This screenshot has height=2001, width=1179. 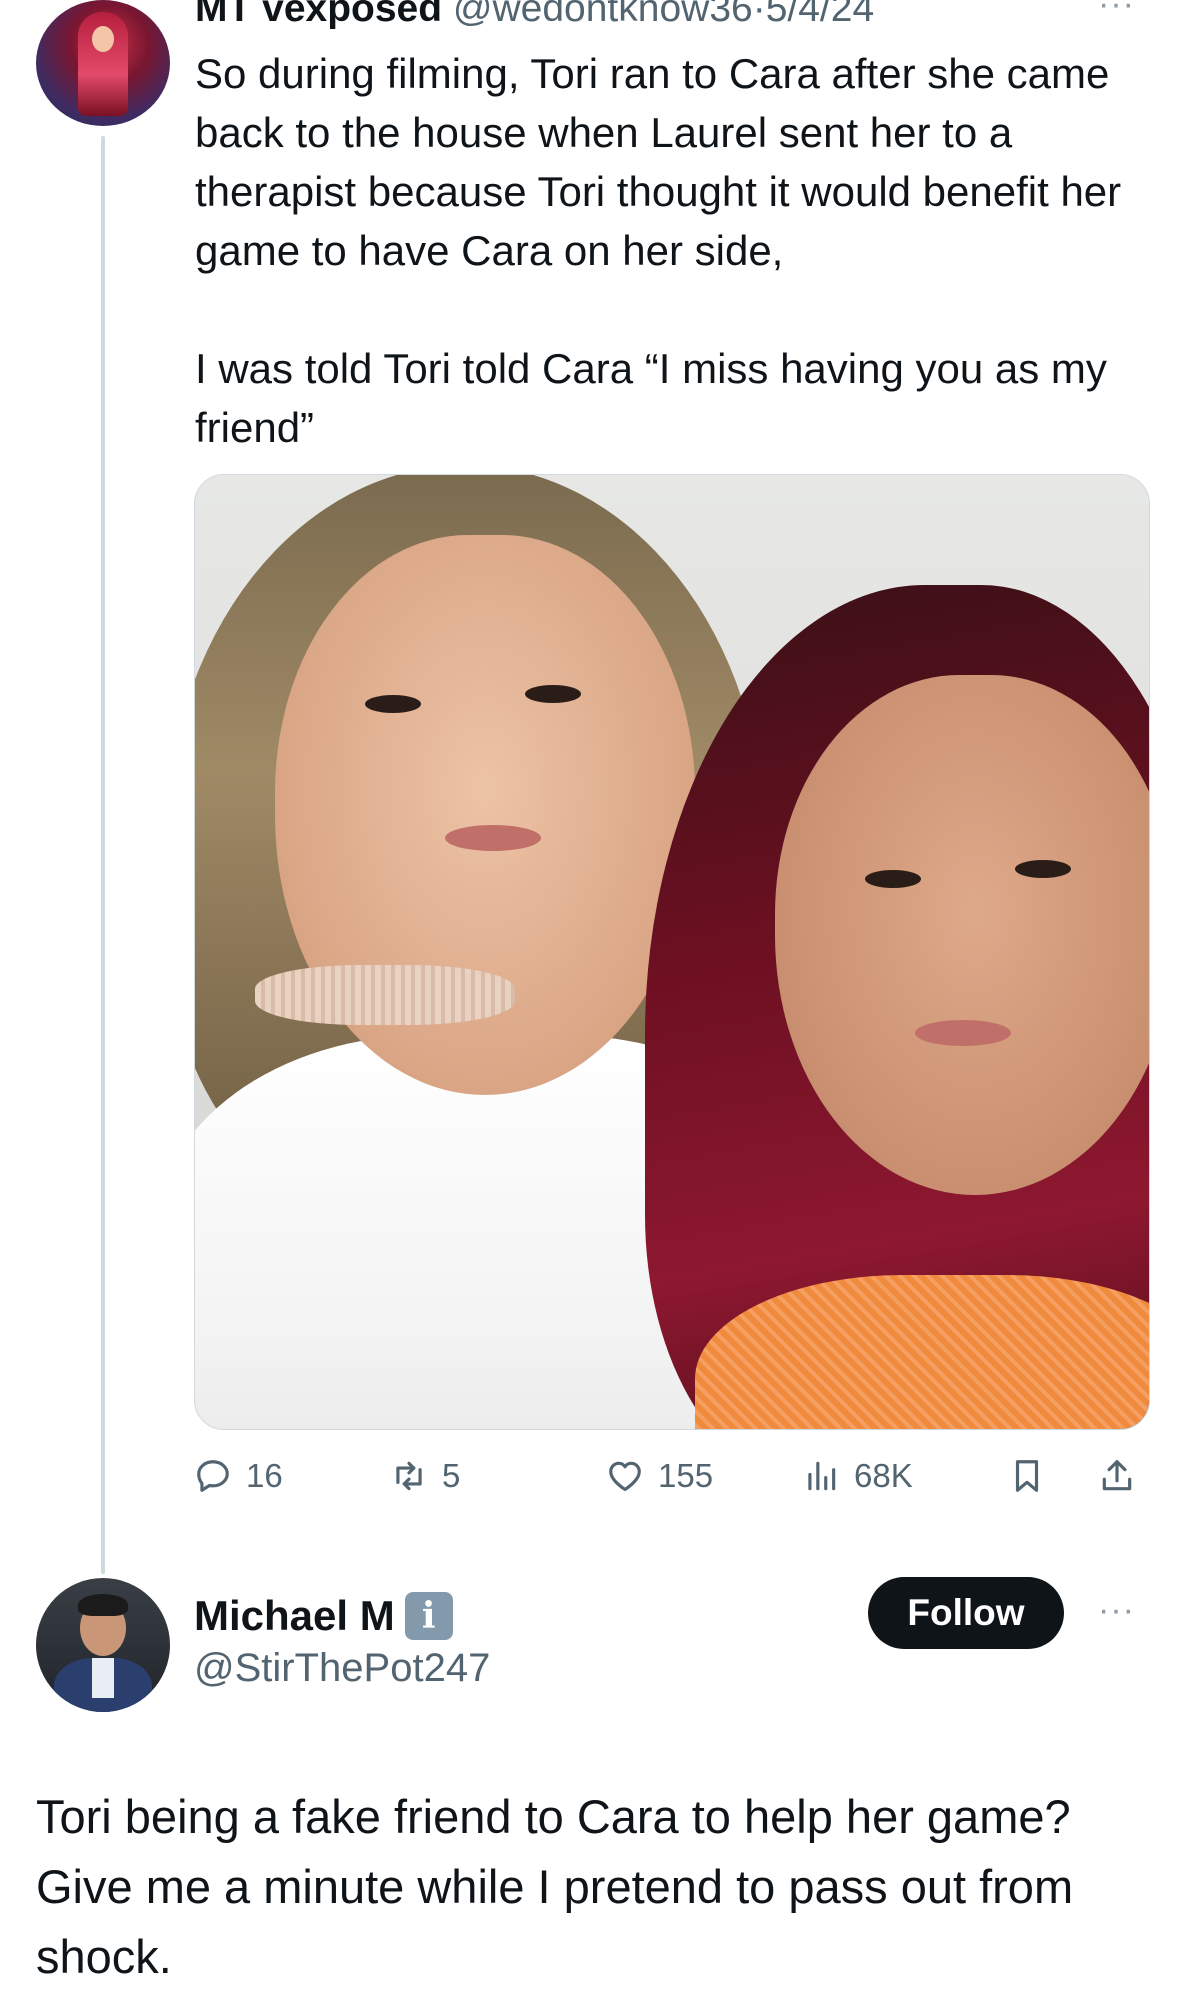 What do you see at coordinates (625, 1476) in the screenshot?
I see `like-icon` at bounding box center [625, 1476].